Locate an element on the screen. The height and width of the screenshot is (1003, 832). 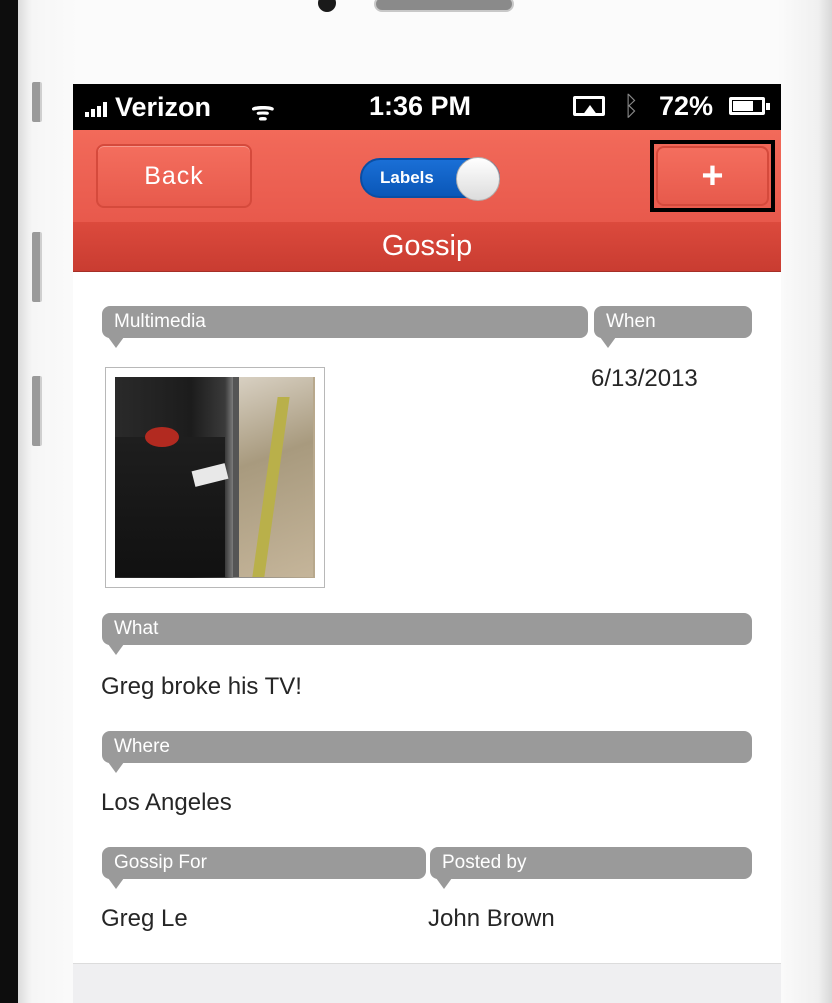
when-label: When is located at coordinates (673, 327).